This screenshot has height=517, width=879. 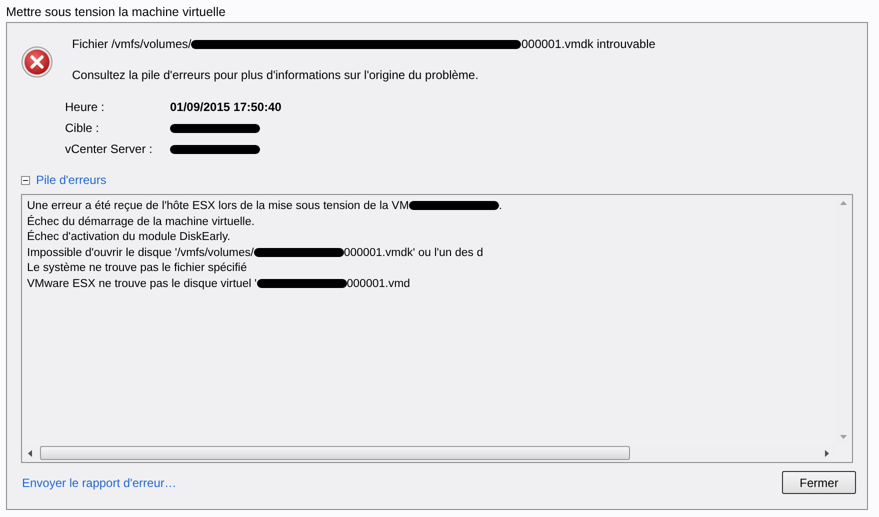 What do you see at coordinates (364, 44) in the screenshot?
I see `error-message: Fichier /vmfs/volumes/ 000001.vmdk introuvable` at bounding box center [364, 44].